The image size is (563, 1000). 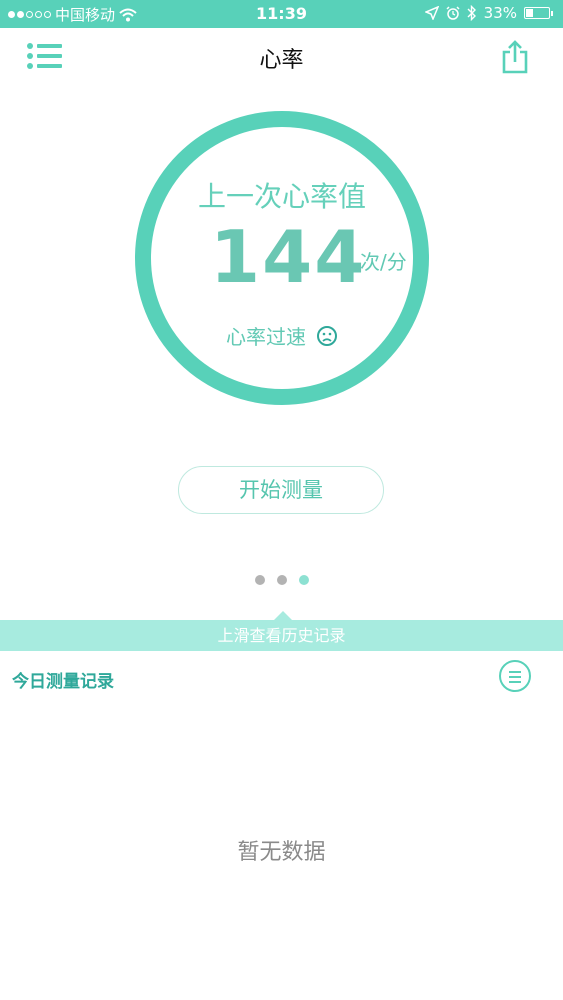 What do you see at coordinates (283, 615) in the screenshot?
I see `swipe-up-caret-icon` at bounding box center [283, 615].